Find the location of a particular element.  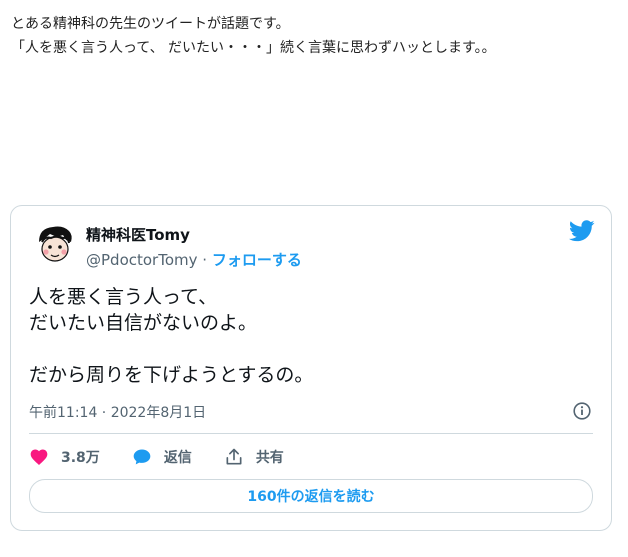

reply-label: 返信 is located at coordinates (177, 458).